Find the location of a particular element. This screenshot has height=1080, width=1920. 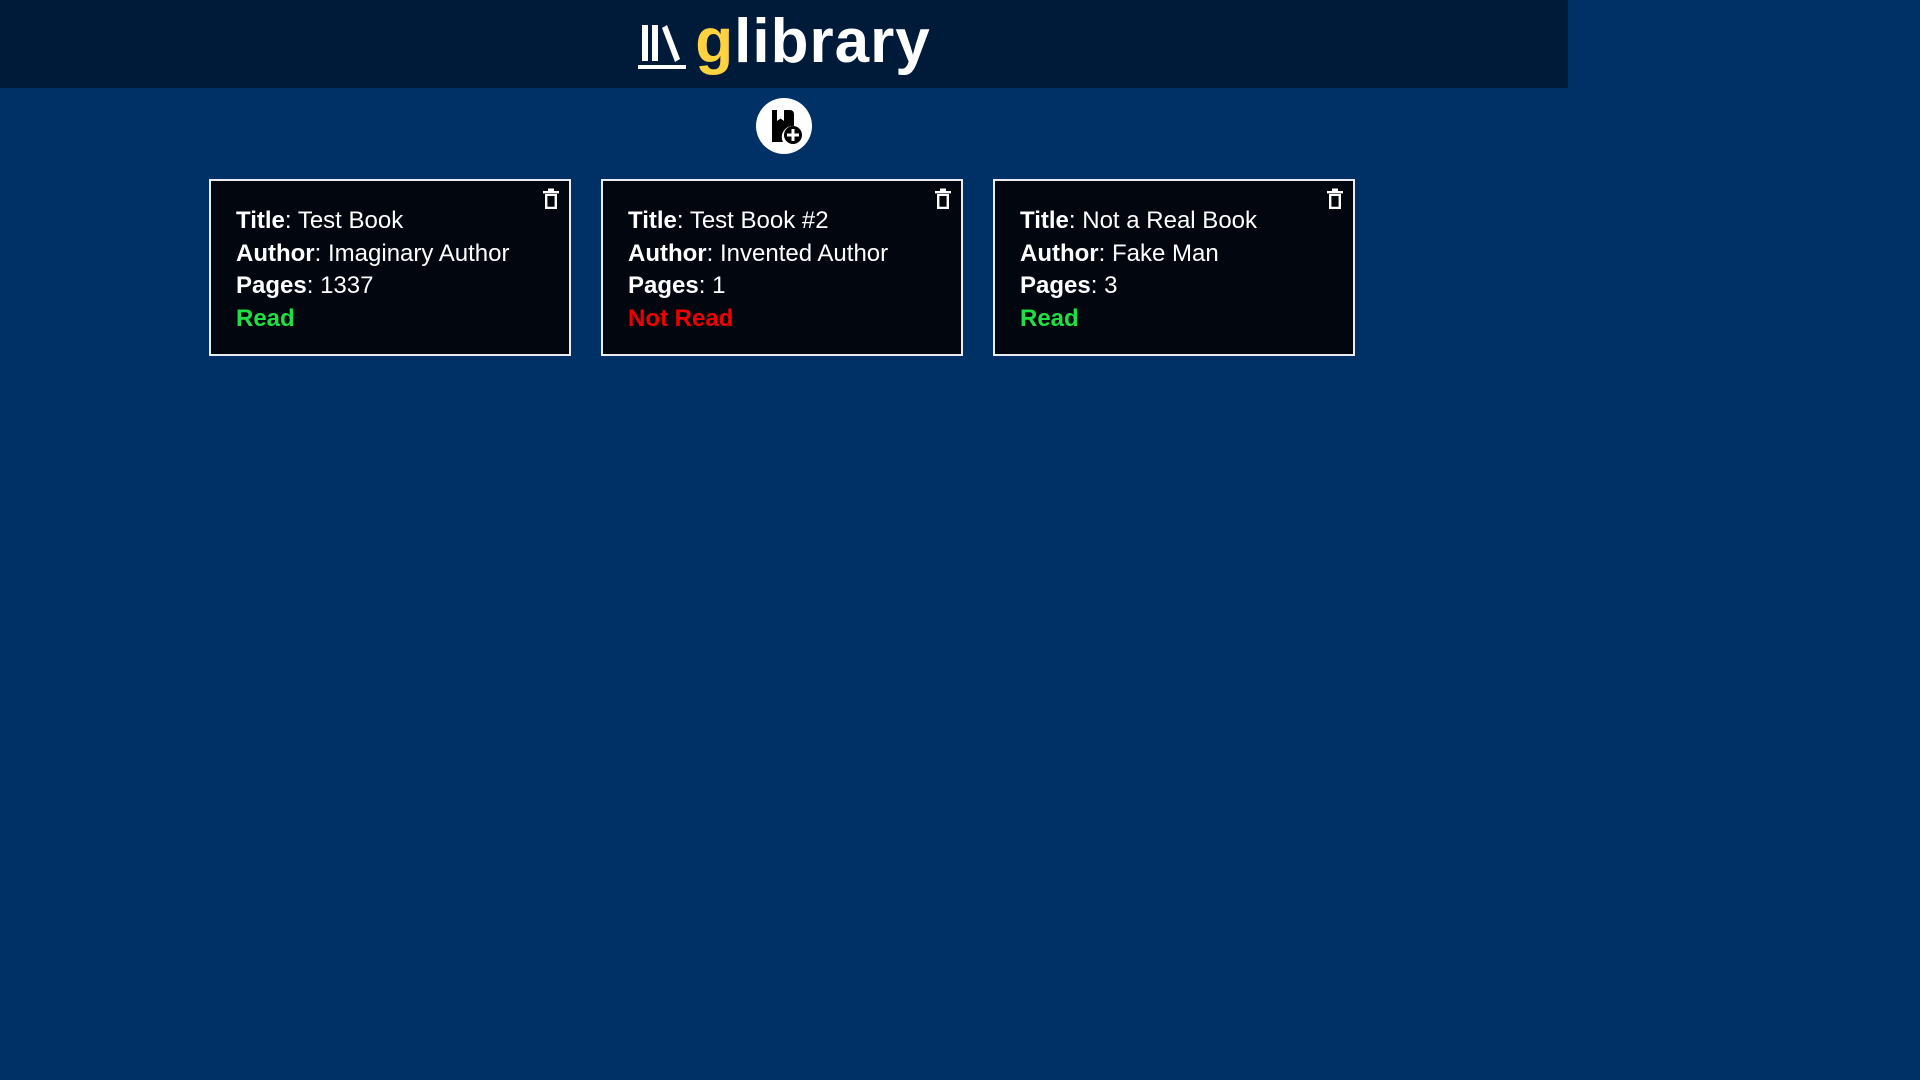

book-pages: 1337 is located at coordinates (347, 285).